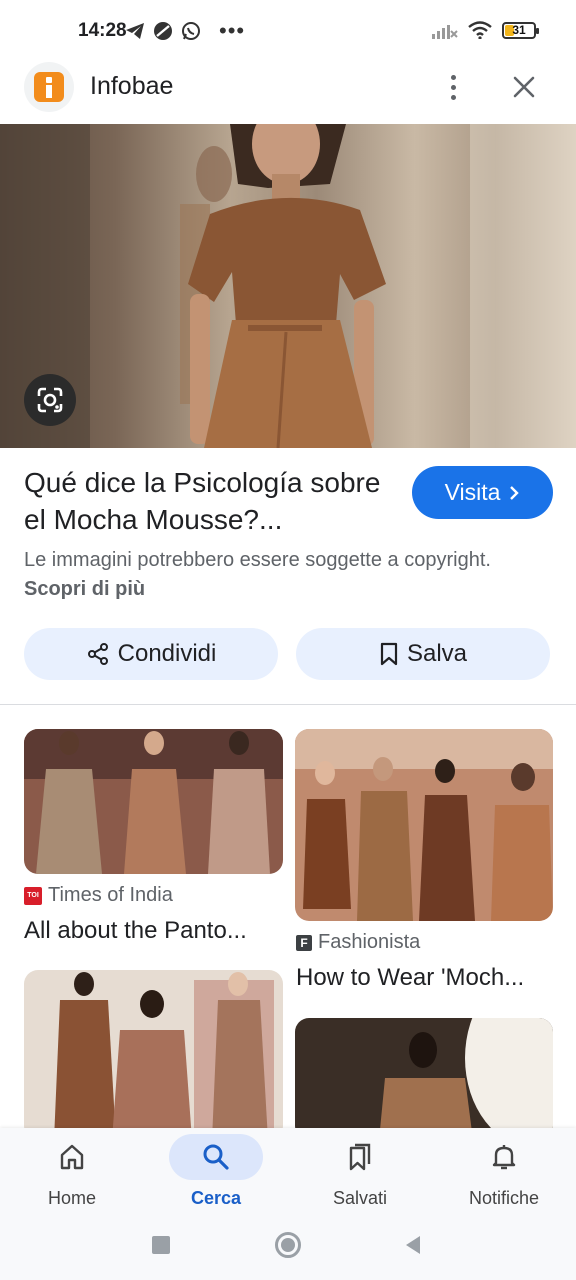 This screenshot has height=1280, width=576. I want to click on disturb-icon, so click(163, 31).